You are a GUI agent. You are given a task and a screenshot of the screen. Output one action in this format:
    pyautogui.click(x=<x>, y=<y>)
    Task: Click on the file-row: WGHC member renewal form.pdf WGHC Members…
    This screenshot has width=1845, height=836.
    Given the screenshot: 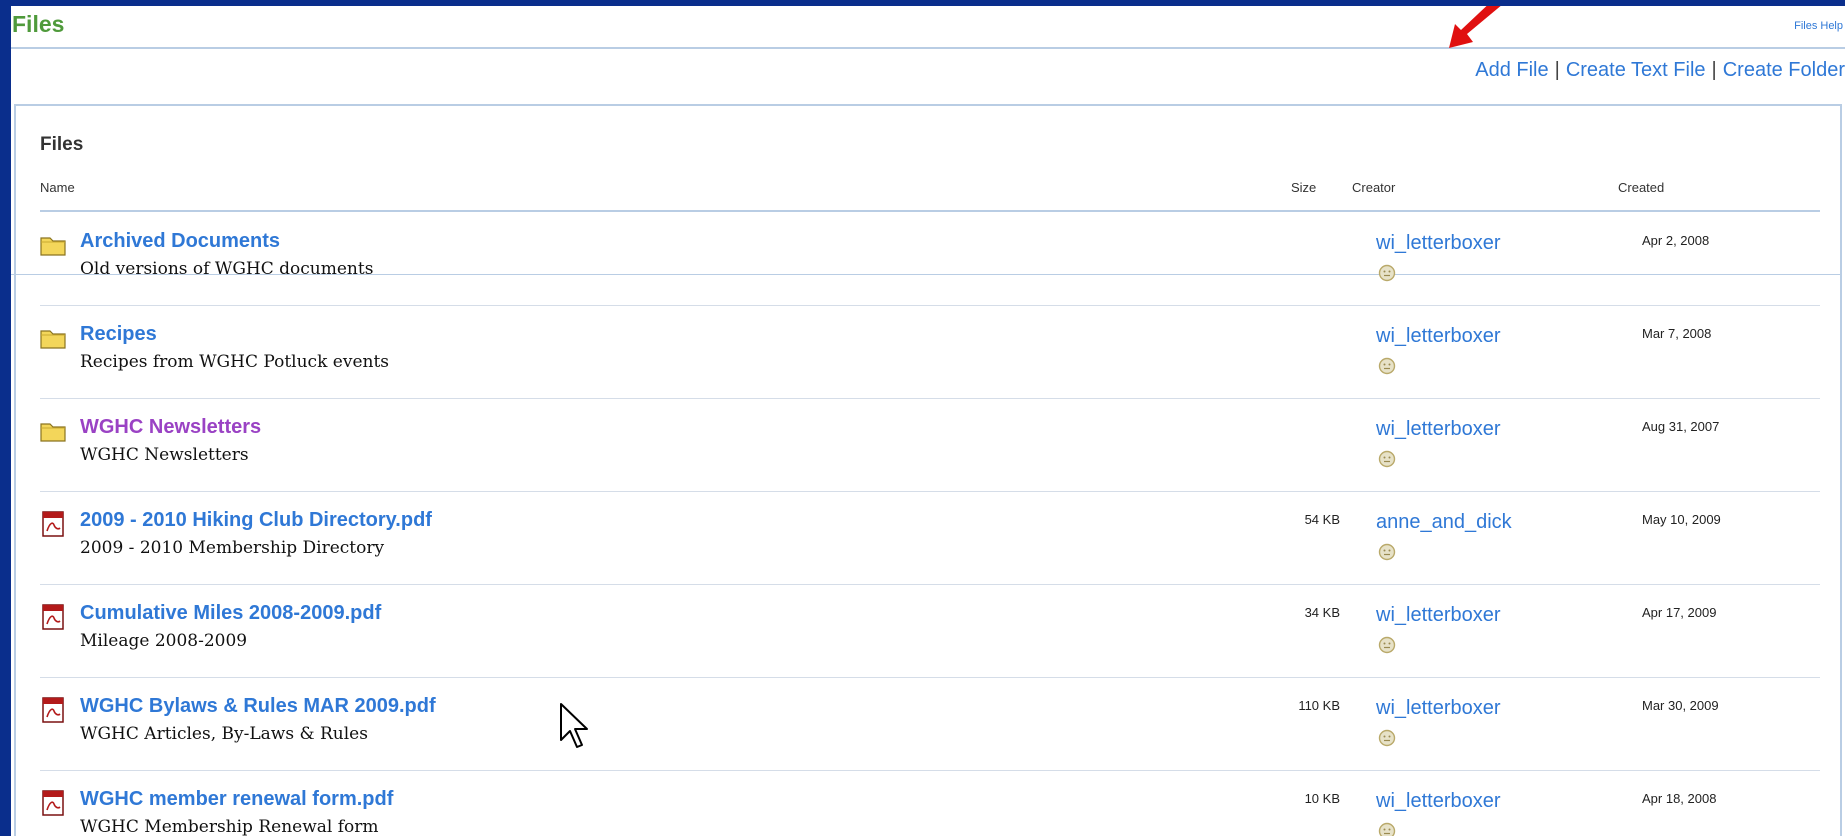 What is the action you would take?
    pyautogui.click(x=930, y=803)
    